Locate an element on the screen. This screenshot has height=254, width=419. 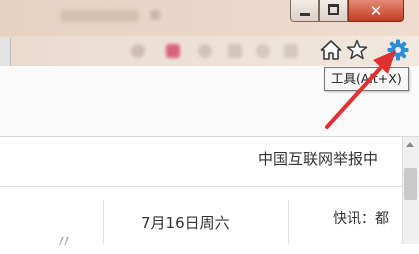
minimize-button is located at coordinates (304, 11).